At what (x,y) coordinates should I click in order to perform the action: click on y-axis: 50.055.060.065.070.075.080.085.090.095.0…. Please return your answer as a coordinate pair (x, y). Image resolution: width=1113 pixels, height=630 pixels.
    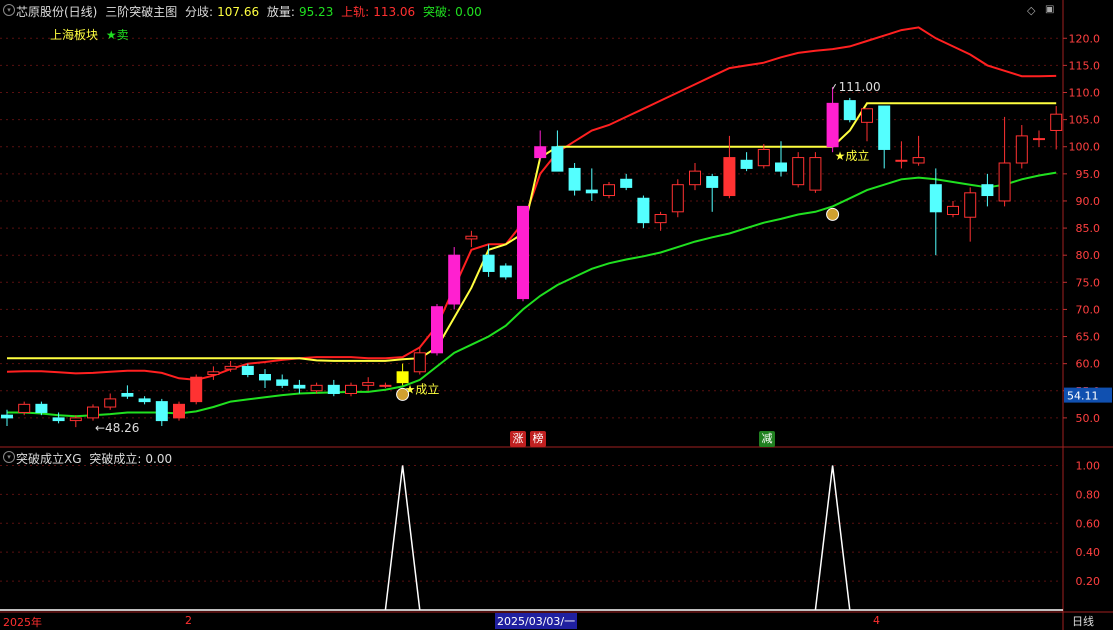
    Looking at the image, I should click on (1087, 310).